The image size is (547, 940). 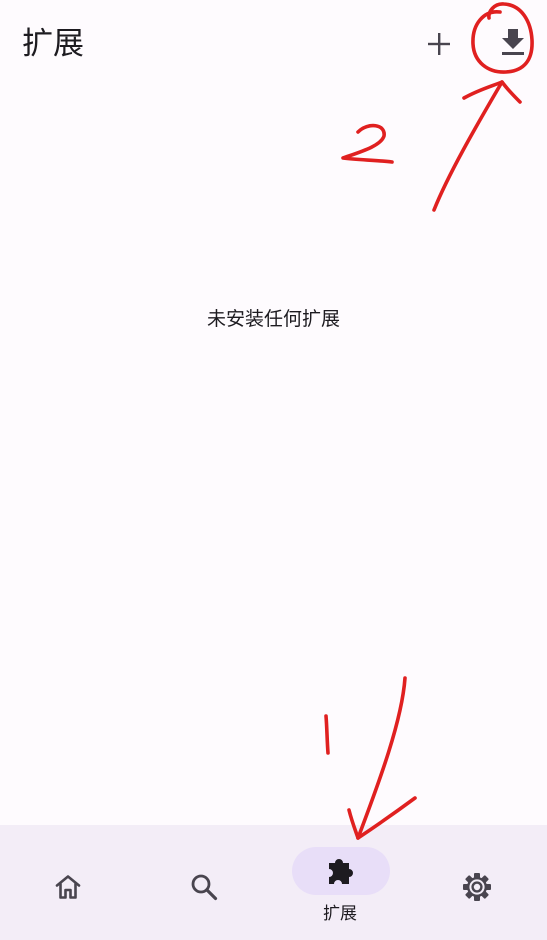 I want to click on bottom-navigation: 扩展, so click(x=273, y=882).